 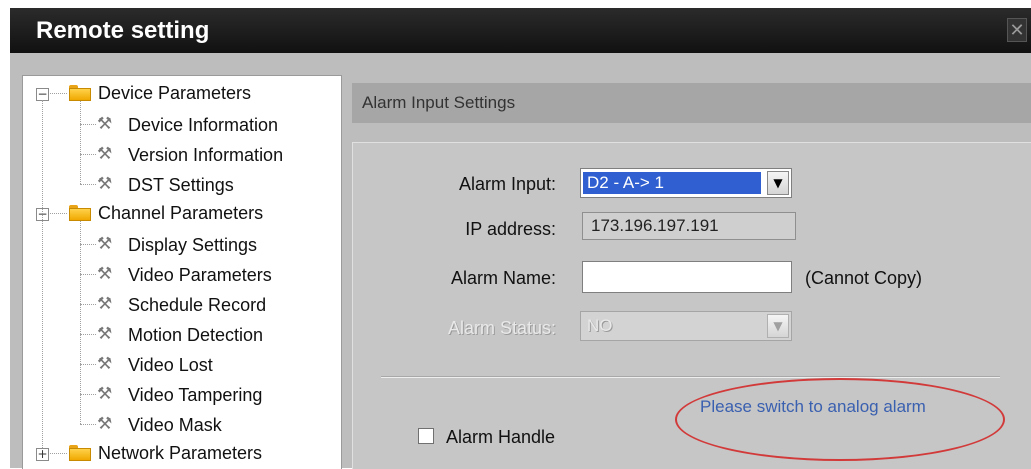 I want to click on tree-item: ⚒ Video Mask, so click(x=182, y=423).